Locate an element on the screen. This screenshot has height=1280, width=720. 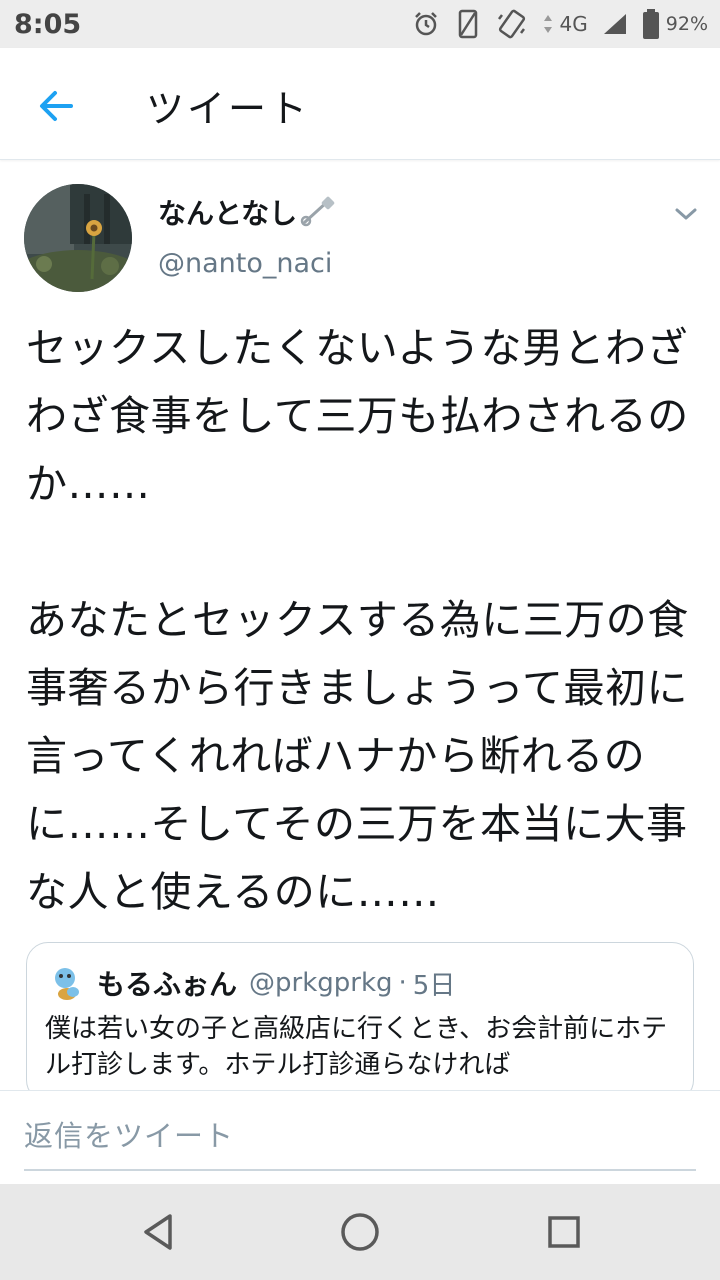
page-title: ツイート is located at coordinates (228, 109).